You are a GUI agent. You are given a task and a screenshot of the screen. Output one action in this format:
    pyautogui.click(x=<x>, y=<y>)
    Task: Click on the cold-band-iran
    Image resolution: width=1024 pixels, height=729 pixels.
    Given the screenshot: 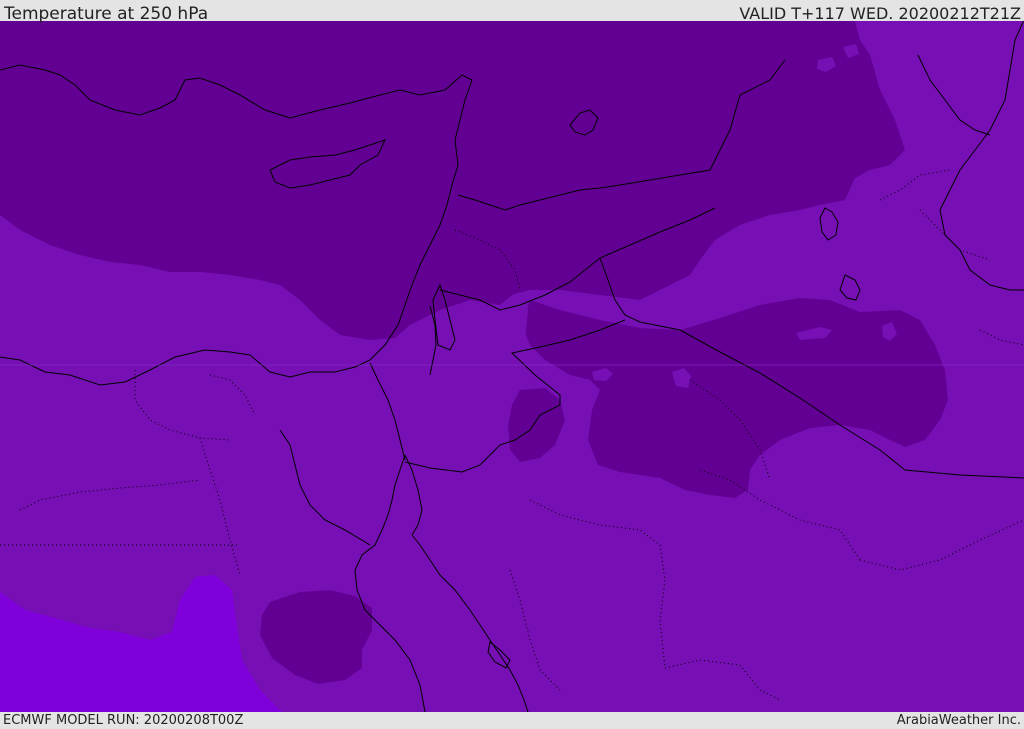 What is the action you would take?
    pyautogui.click(x=964, y=85)
    